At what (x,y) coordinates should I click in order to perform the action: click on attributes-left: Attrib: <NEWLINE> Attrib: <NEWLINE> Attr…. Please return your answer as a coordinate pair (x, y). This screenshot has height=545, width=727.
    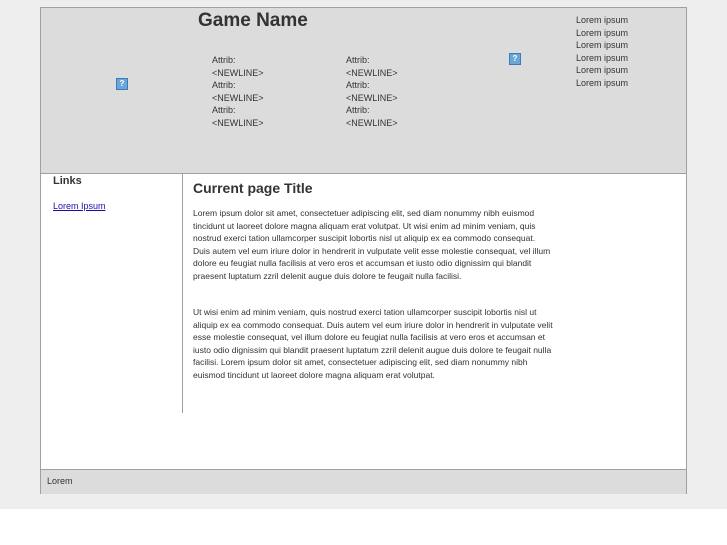
    Looking at the image, I should click on (238, 91).